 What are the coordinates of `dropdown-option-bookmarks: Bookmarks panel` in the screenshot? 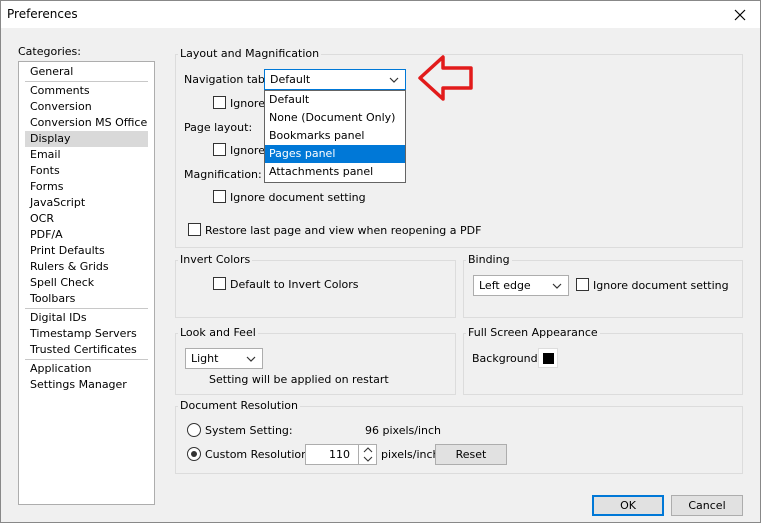 It's located at (335, 136).